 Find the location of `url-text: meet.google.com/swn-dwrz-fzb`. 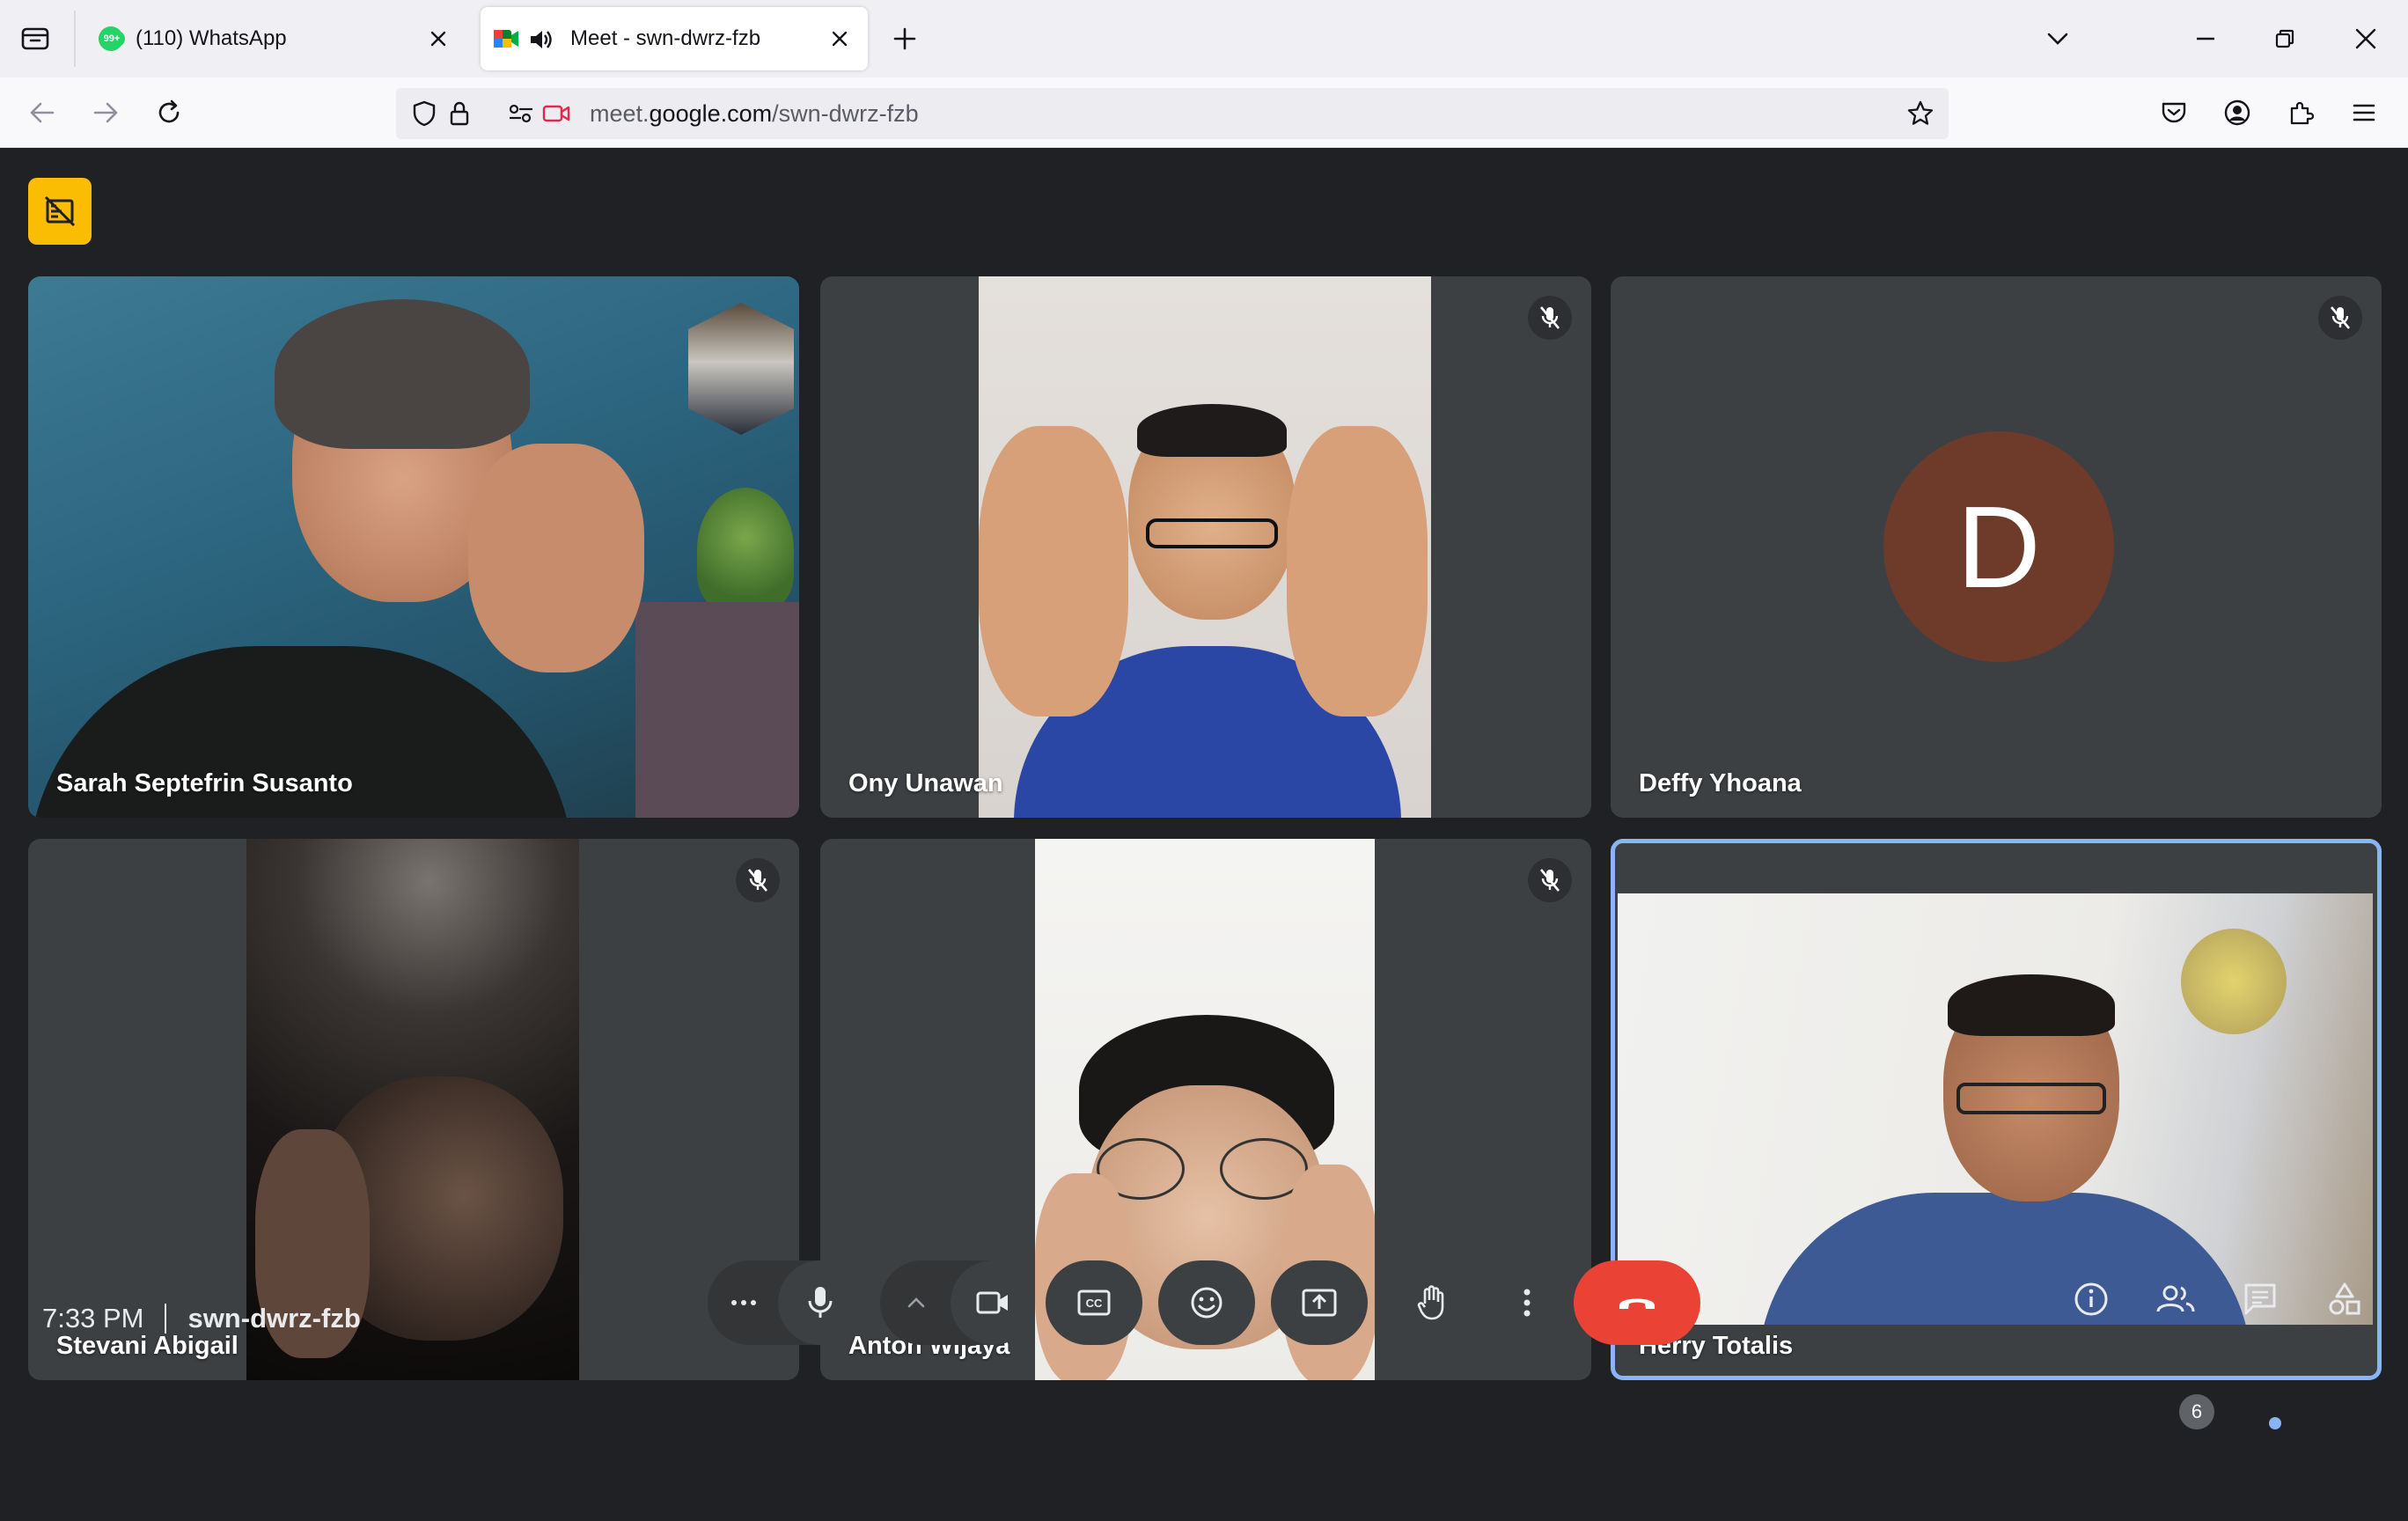

url-text: meet.google.com/swn-dwrz-fzb is located at coordinates (754, 114).